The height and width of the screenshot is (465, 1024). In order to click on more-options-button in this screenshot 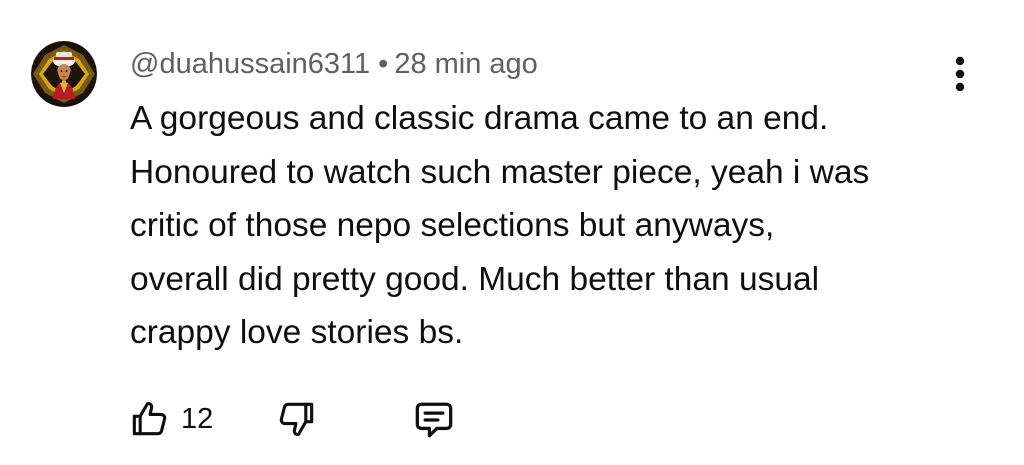, I will do `click(960, 74)`.